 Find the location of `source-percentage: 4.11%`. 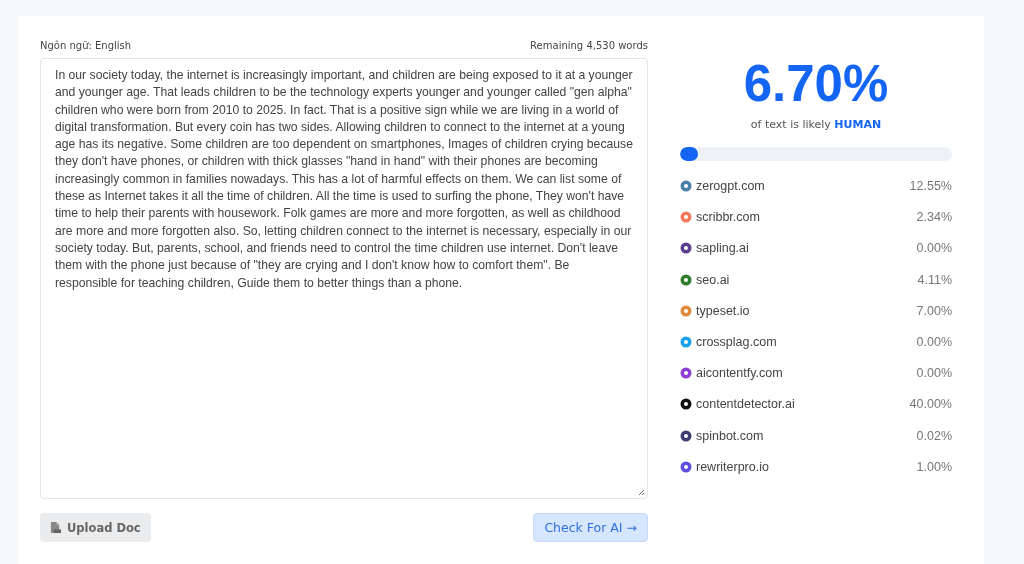

source-percentage: 4.11% is located at coordinates (934, 279).